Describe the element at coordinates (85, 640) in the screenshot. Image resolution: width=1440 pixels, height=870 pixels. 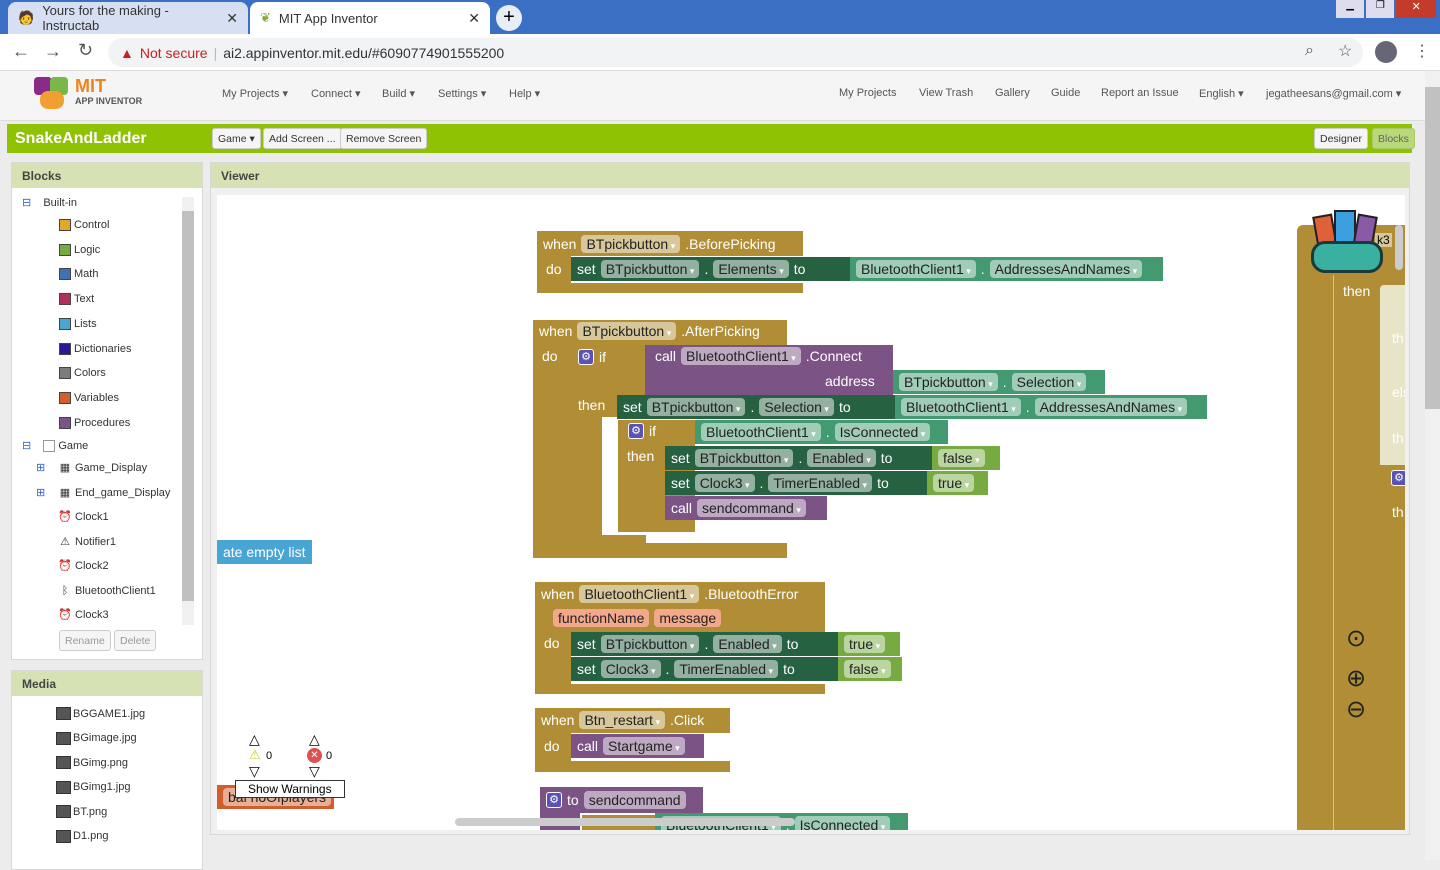
I see `rename-button: Rename` at that location.